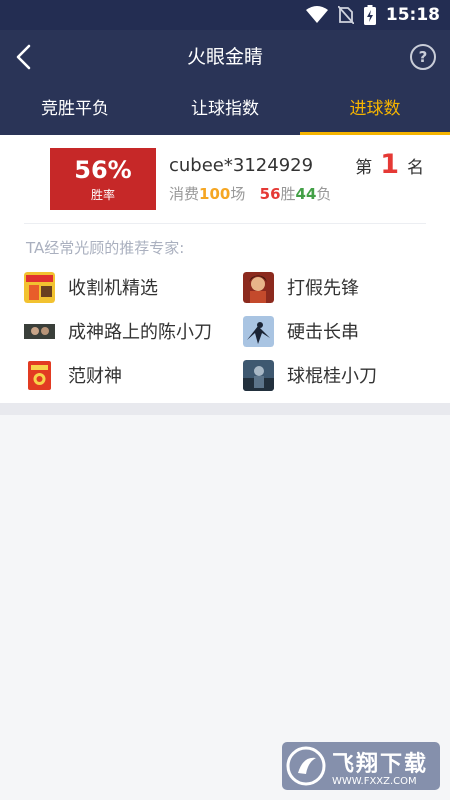 The image size is (450, 800). I want to click on expert-item: 范财神, so click(73, 375).